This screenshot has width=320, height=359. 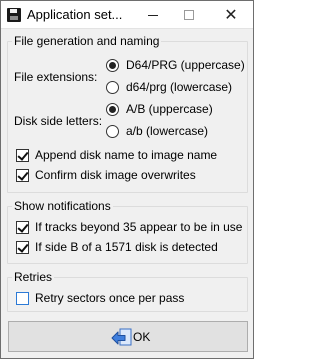 I want to click on minimize-icon, so click(x=153, y=15).